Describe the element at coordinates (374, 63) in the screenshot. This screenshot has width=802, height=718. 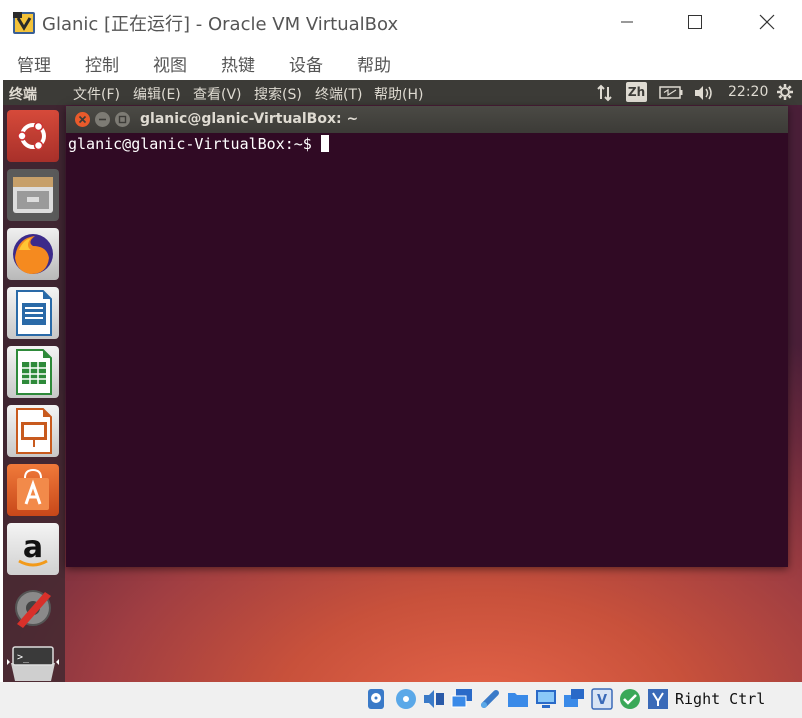
I see `menu-help: 帮助` at that location.